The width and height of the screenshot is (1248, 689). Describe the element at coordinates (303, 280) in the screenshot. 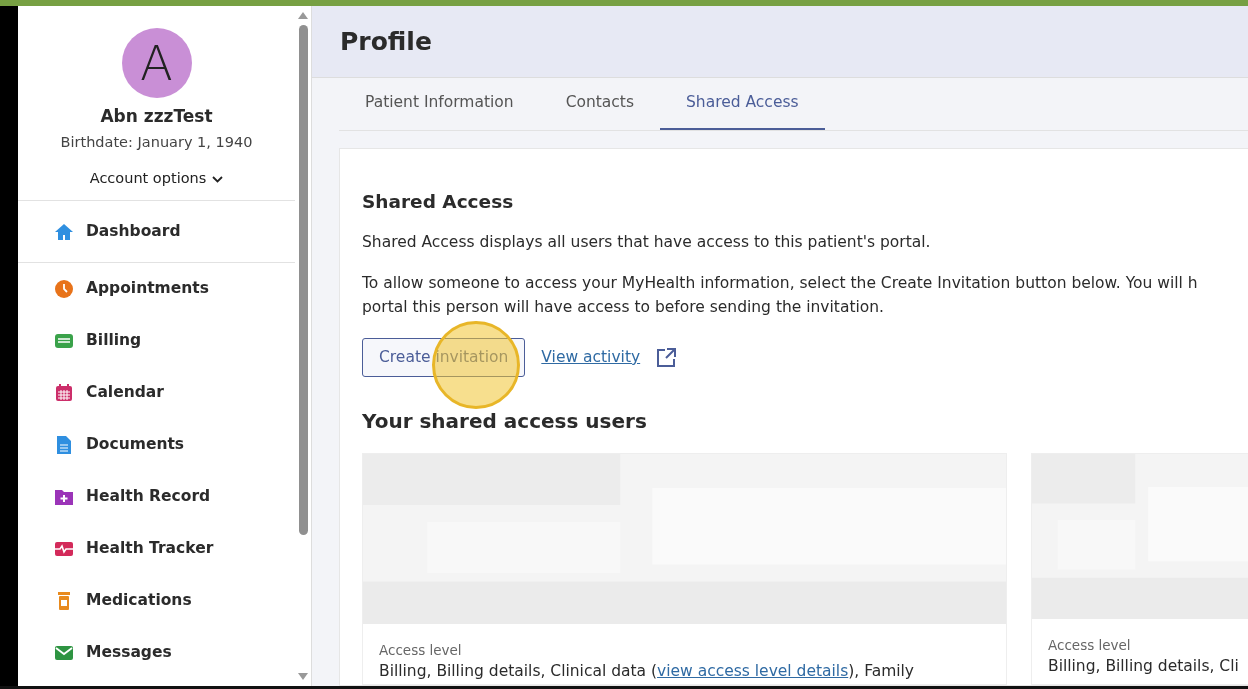

I see `scrollbar-thumb` at that location.